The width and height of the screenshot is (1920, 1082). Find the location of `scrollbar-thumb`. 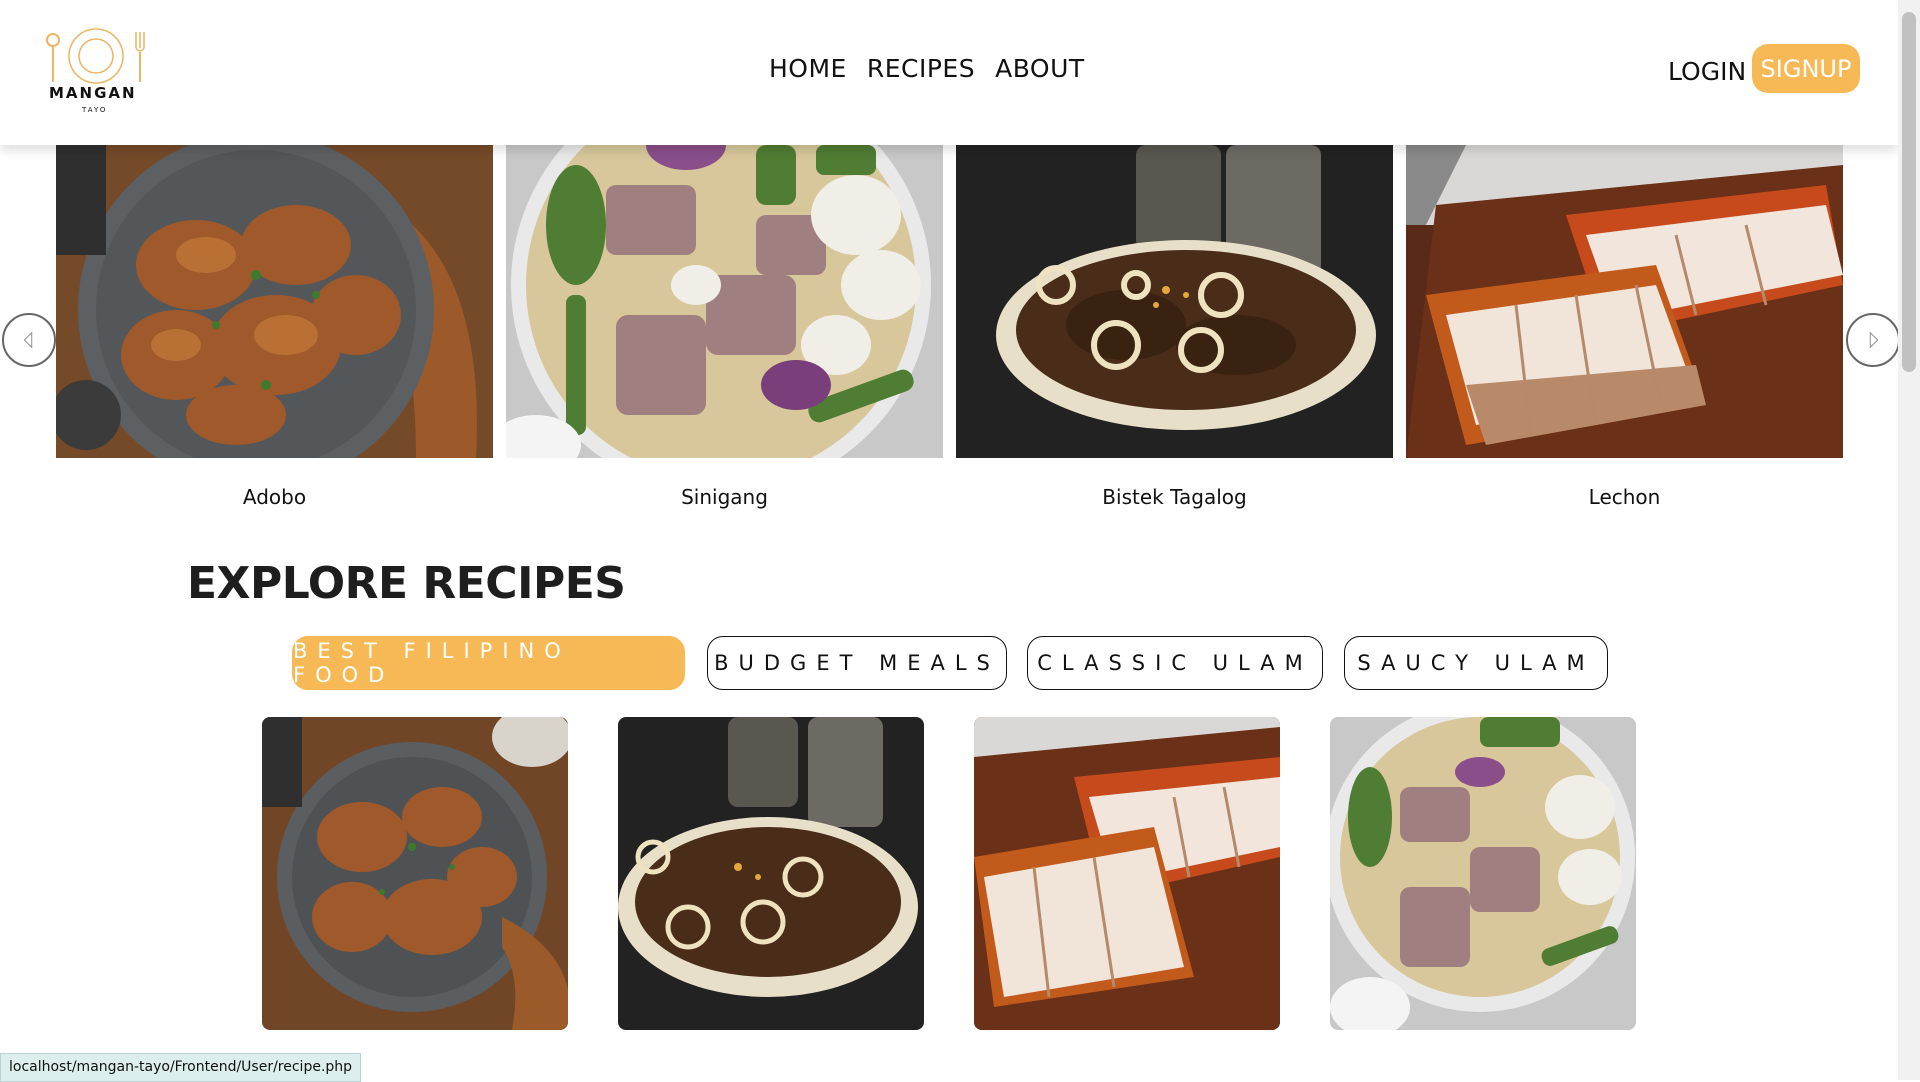

scrollbar-thumb is located at coordinates (1909, 192).